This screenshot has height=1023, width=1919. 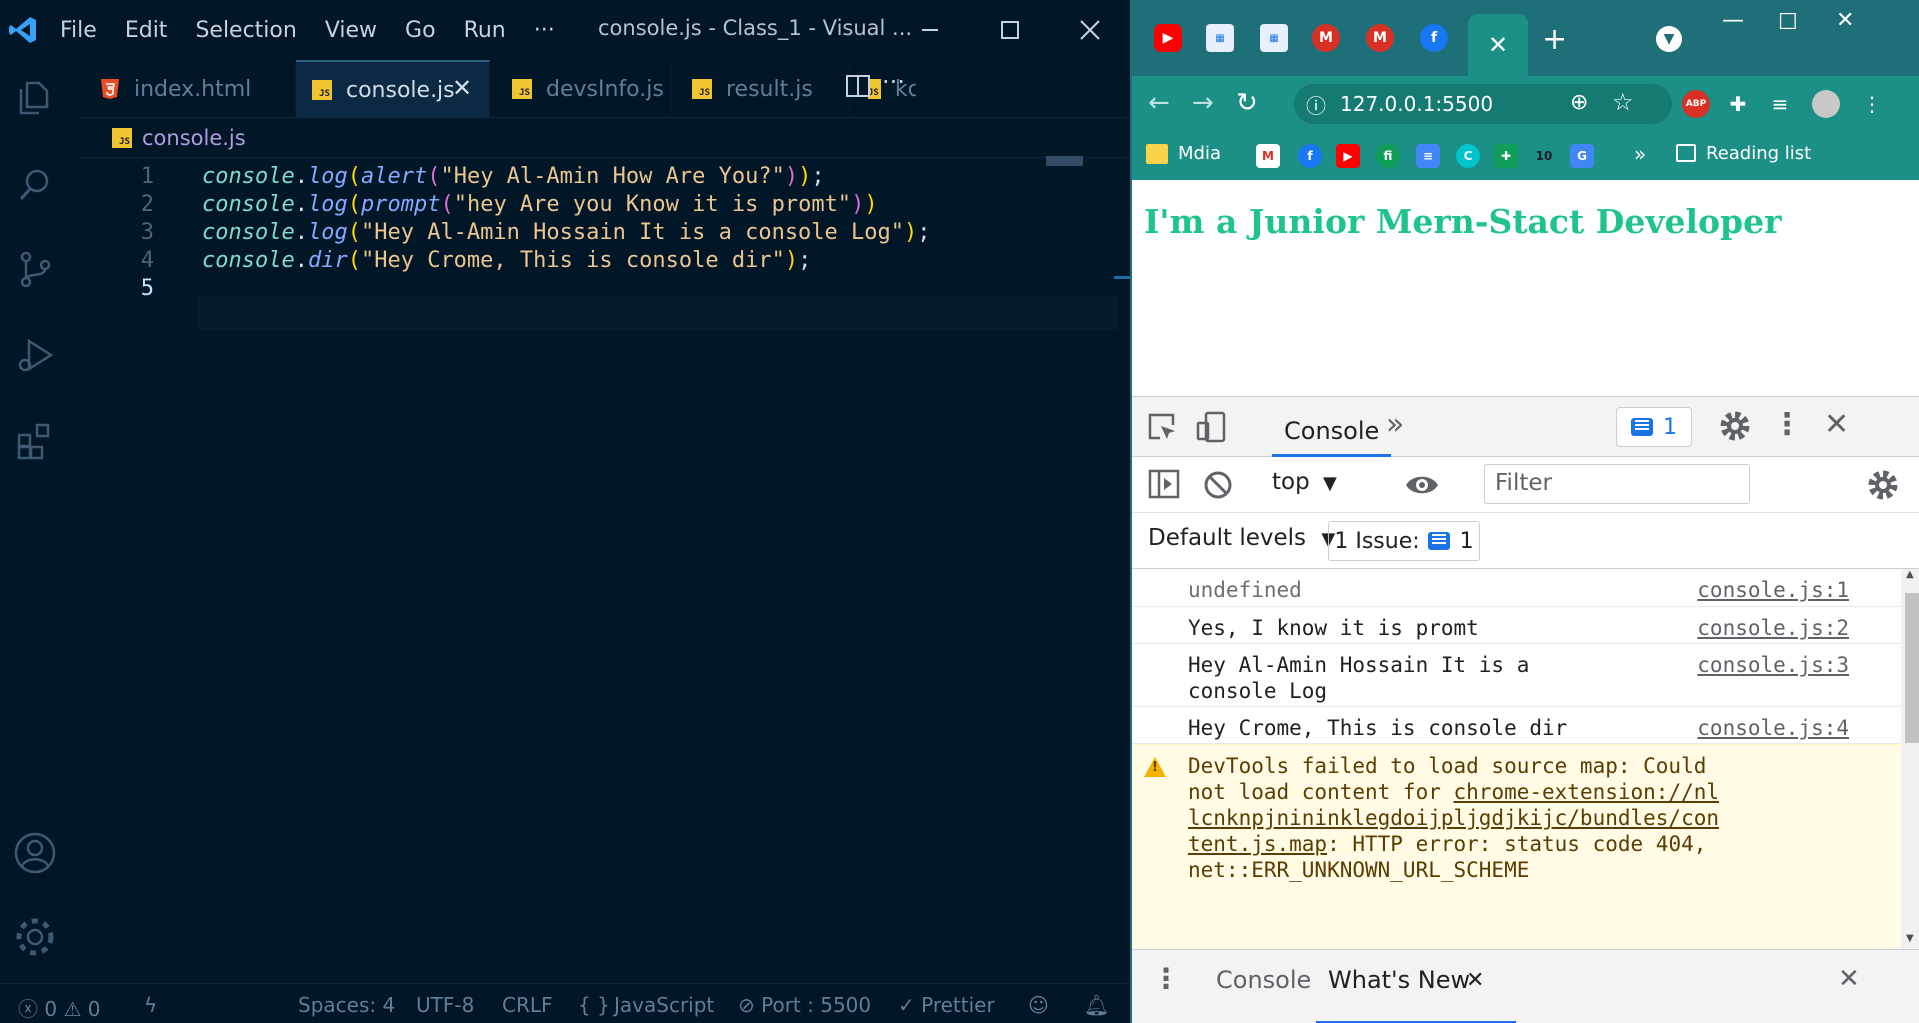 What do you see at coordinates (35, 269) in the screenshot?
I see `source-control-icon` at bounding box center [35, 269].